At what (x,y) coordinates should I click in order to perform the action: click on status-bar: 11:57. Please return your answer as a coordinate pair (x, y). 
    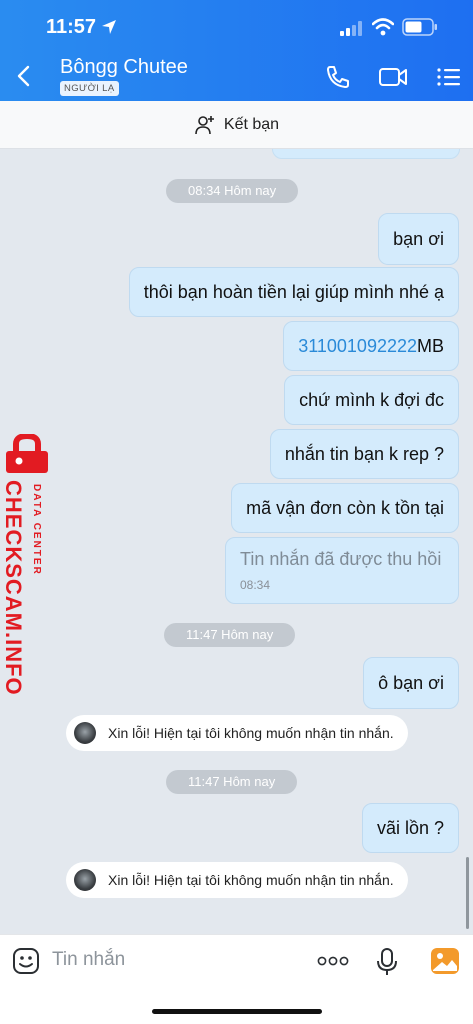
    Looking at the image, I should click on (236, 25).